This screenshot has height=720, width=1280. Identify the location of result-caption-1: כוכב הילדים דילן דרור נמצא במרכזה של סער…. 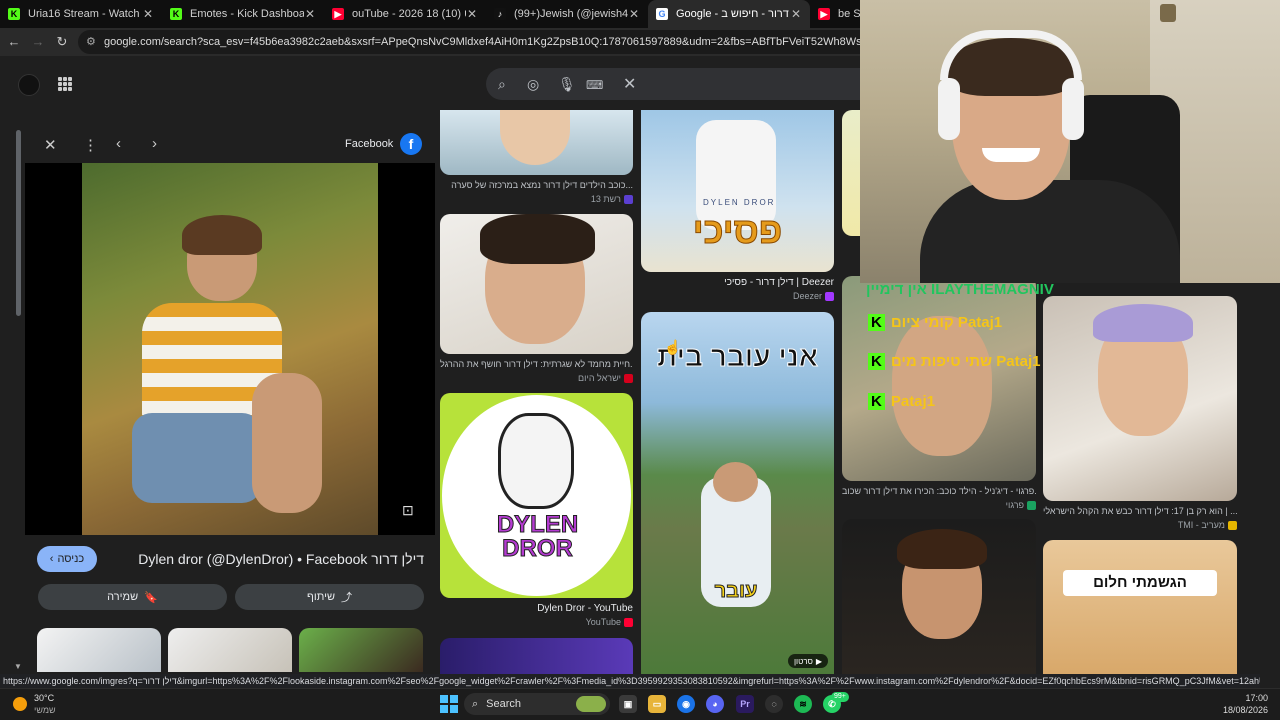
(536, 185).